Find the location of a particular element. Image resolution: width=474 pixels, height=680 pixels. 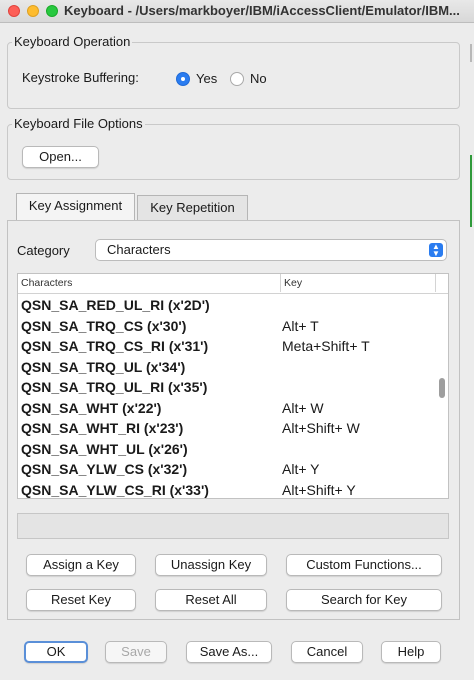

table-row: QSN_SA_TRQ_CS_RI (x'31') Meta+Shift+ T is located at coordinates (227, 346).